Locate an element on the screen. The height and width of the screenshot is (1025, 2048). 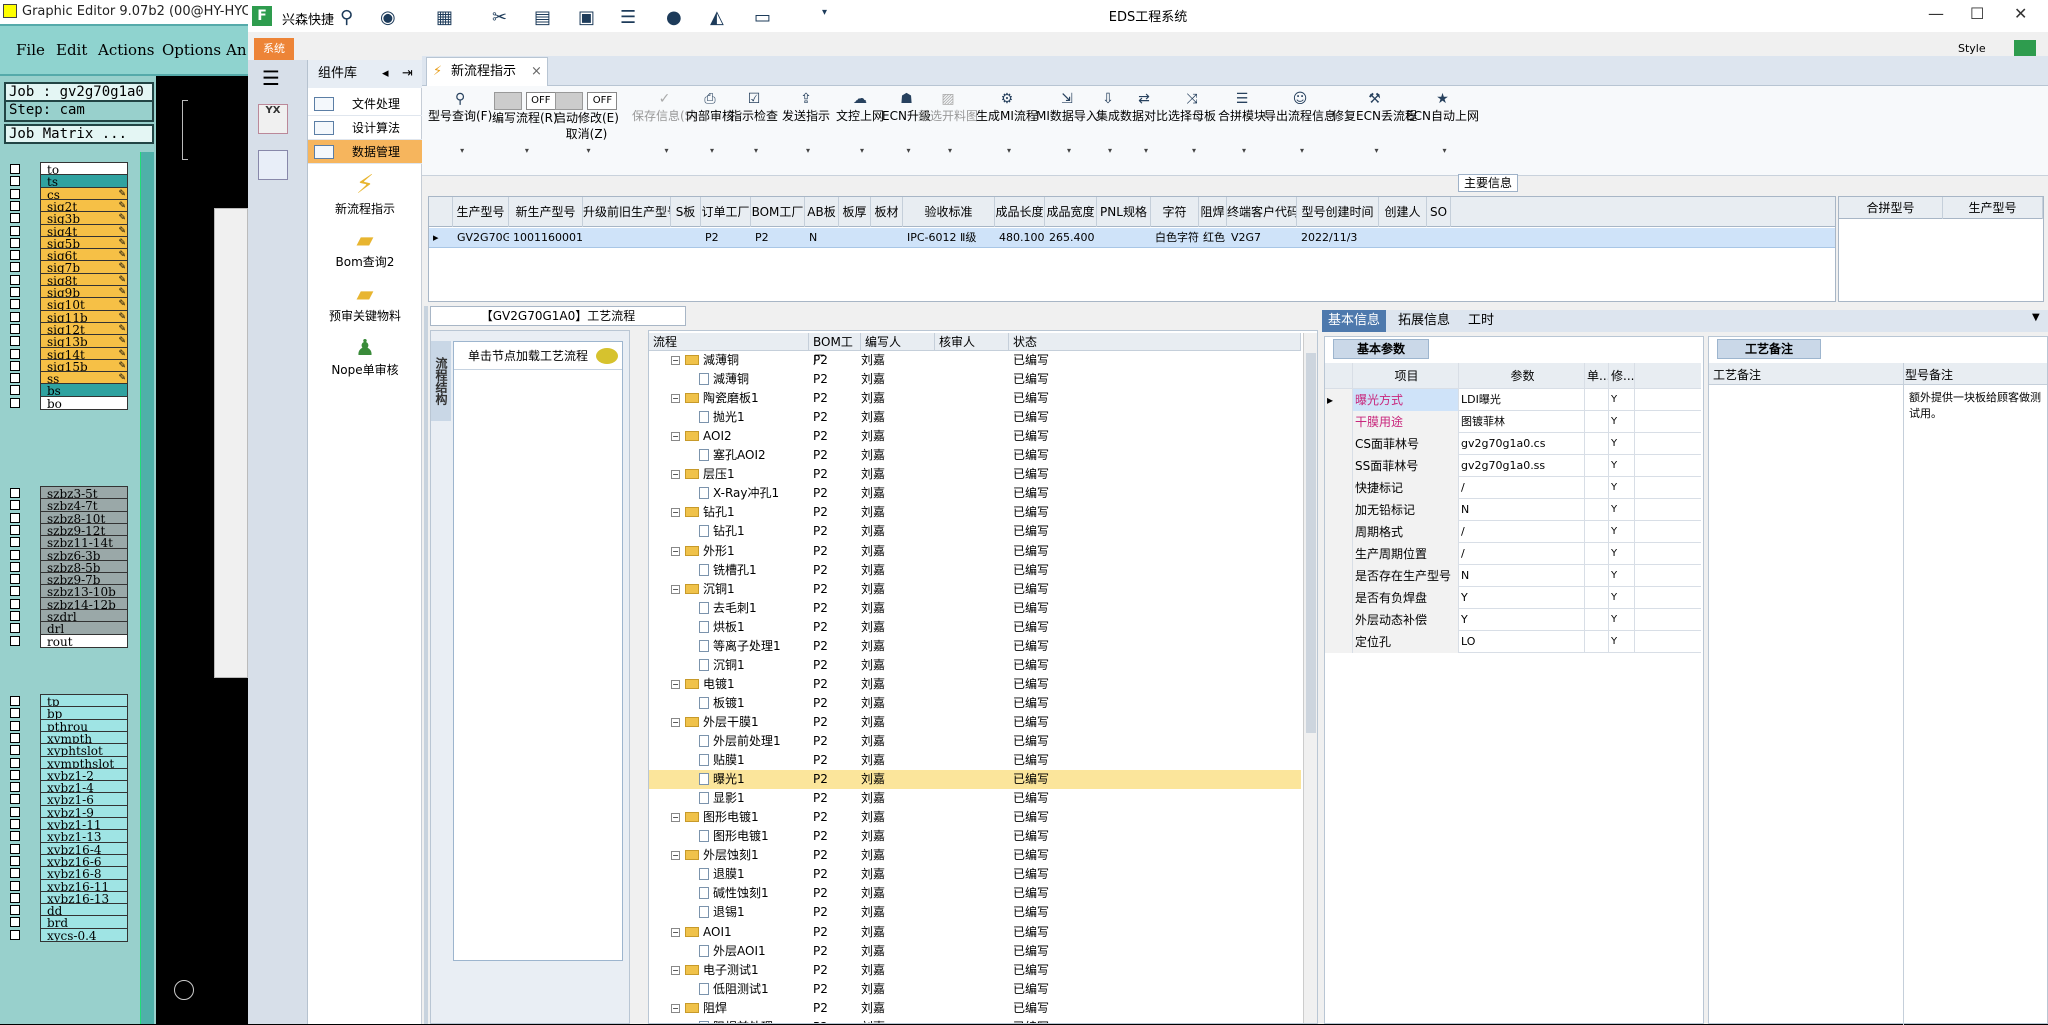
param-value: LDI曝光 is located at coordinates (1522, 400).